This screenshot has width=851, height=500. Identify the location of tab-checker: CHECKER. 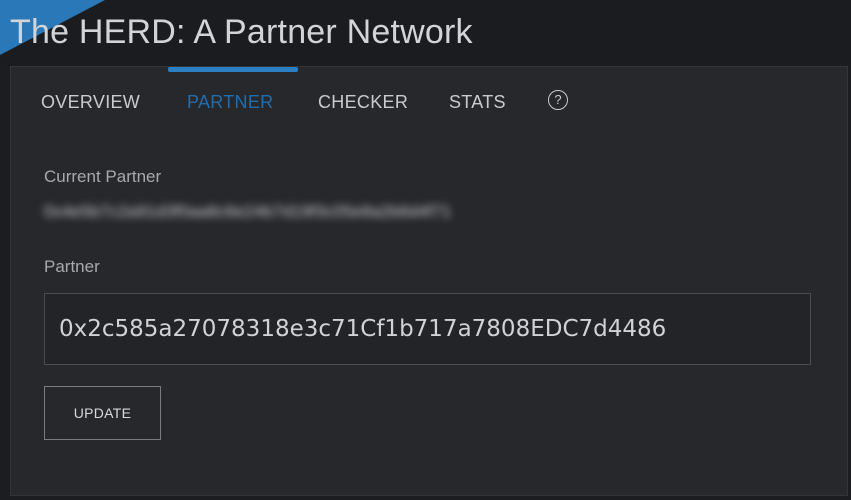
(363, 102).